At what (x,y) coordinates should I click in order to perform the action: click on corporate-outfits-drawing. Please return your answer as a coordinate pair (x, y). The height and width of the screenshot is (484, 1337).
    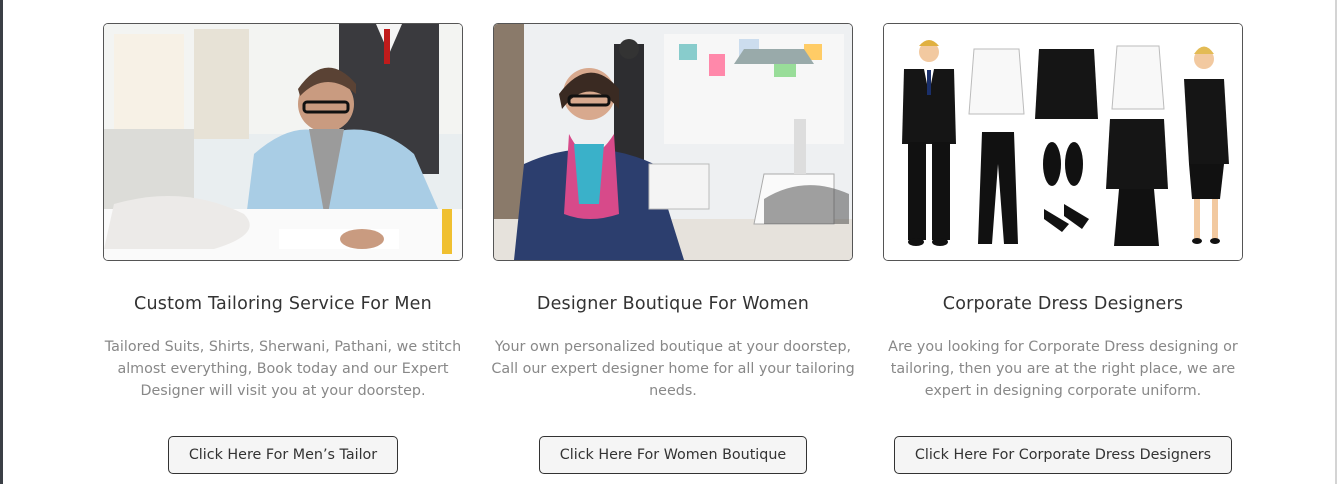
    Looking at the image, I should click on (1063, 142).